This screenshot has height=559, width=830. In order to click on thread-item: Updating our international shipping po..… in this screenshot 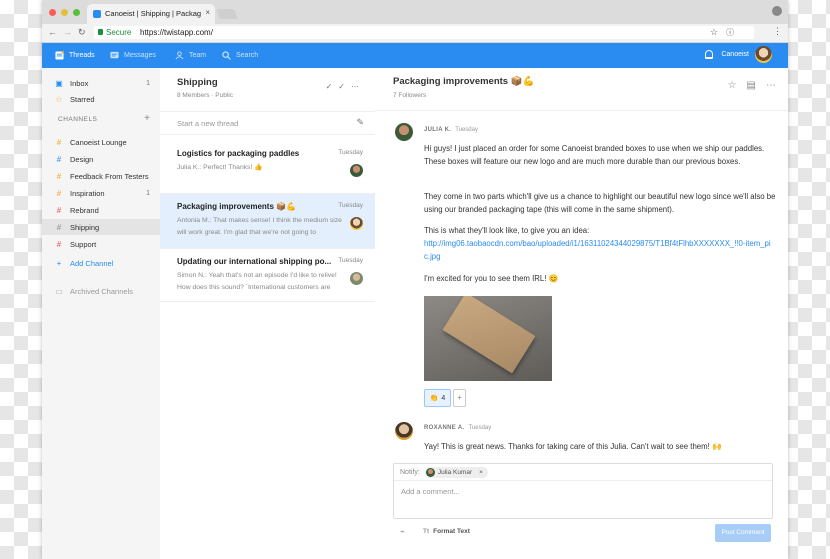, I will do `click(267, 275)`.